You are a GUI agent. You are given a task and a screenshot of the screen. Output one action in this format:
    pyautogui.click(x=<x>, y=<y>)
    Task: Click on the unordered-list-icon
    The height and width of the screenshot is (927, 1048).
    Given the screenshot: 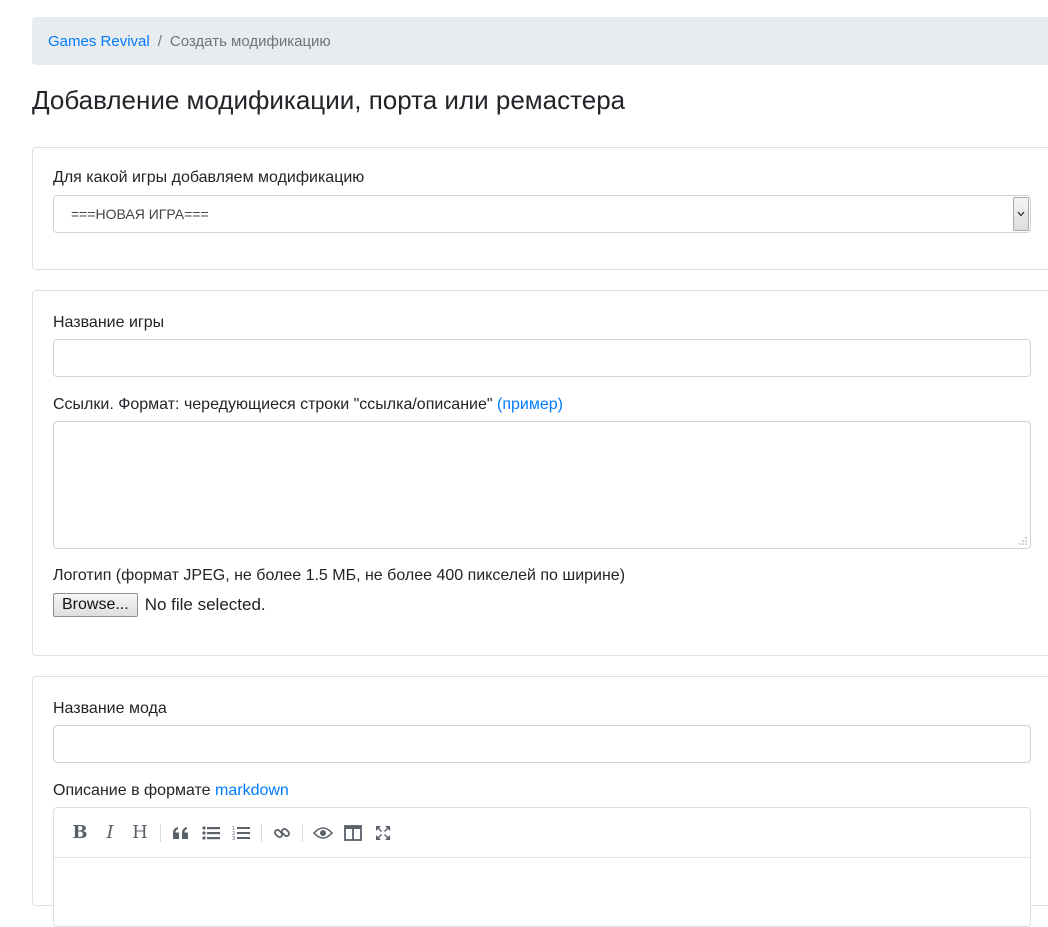 What is the action you would take?
    pyautogui.click(x=211, y=833)
    